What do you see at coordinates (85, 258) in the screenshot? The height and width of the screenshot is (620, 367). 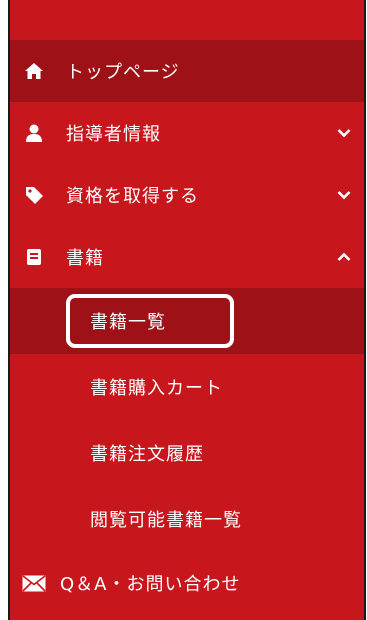 I see `menu-item-label: 書籍` at bounding box center [85, 258].